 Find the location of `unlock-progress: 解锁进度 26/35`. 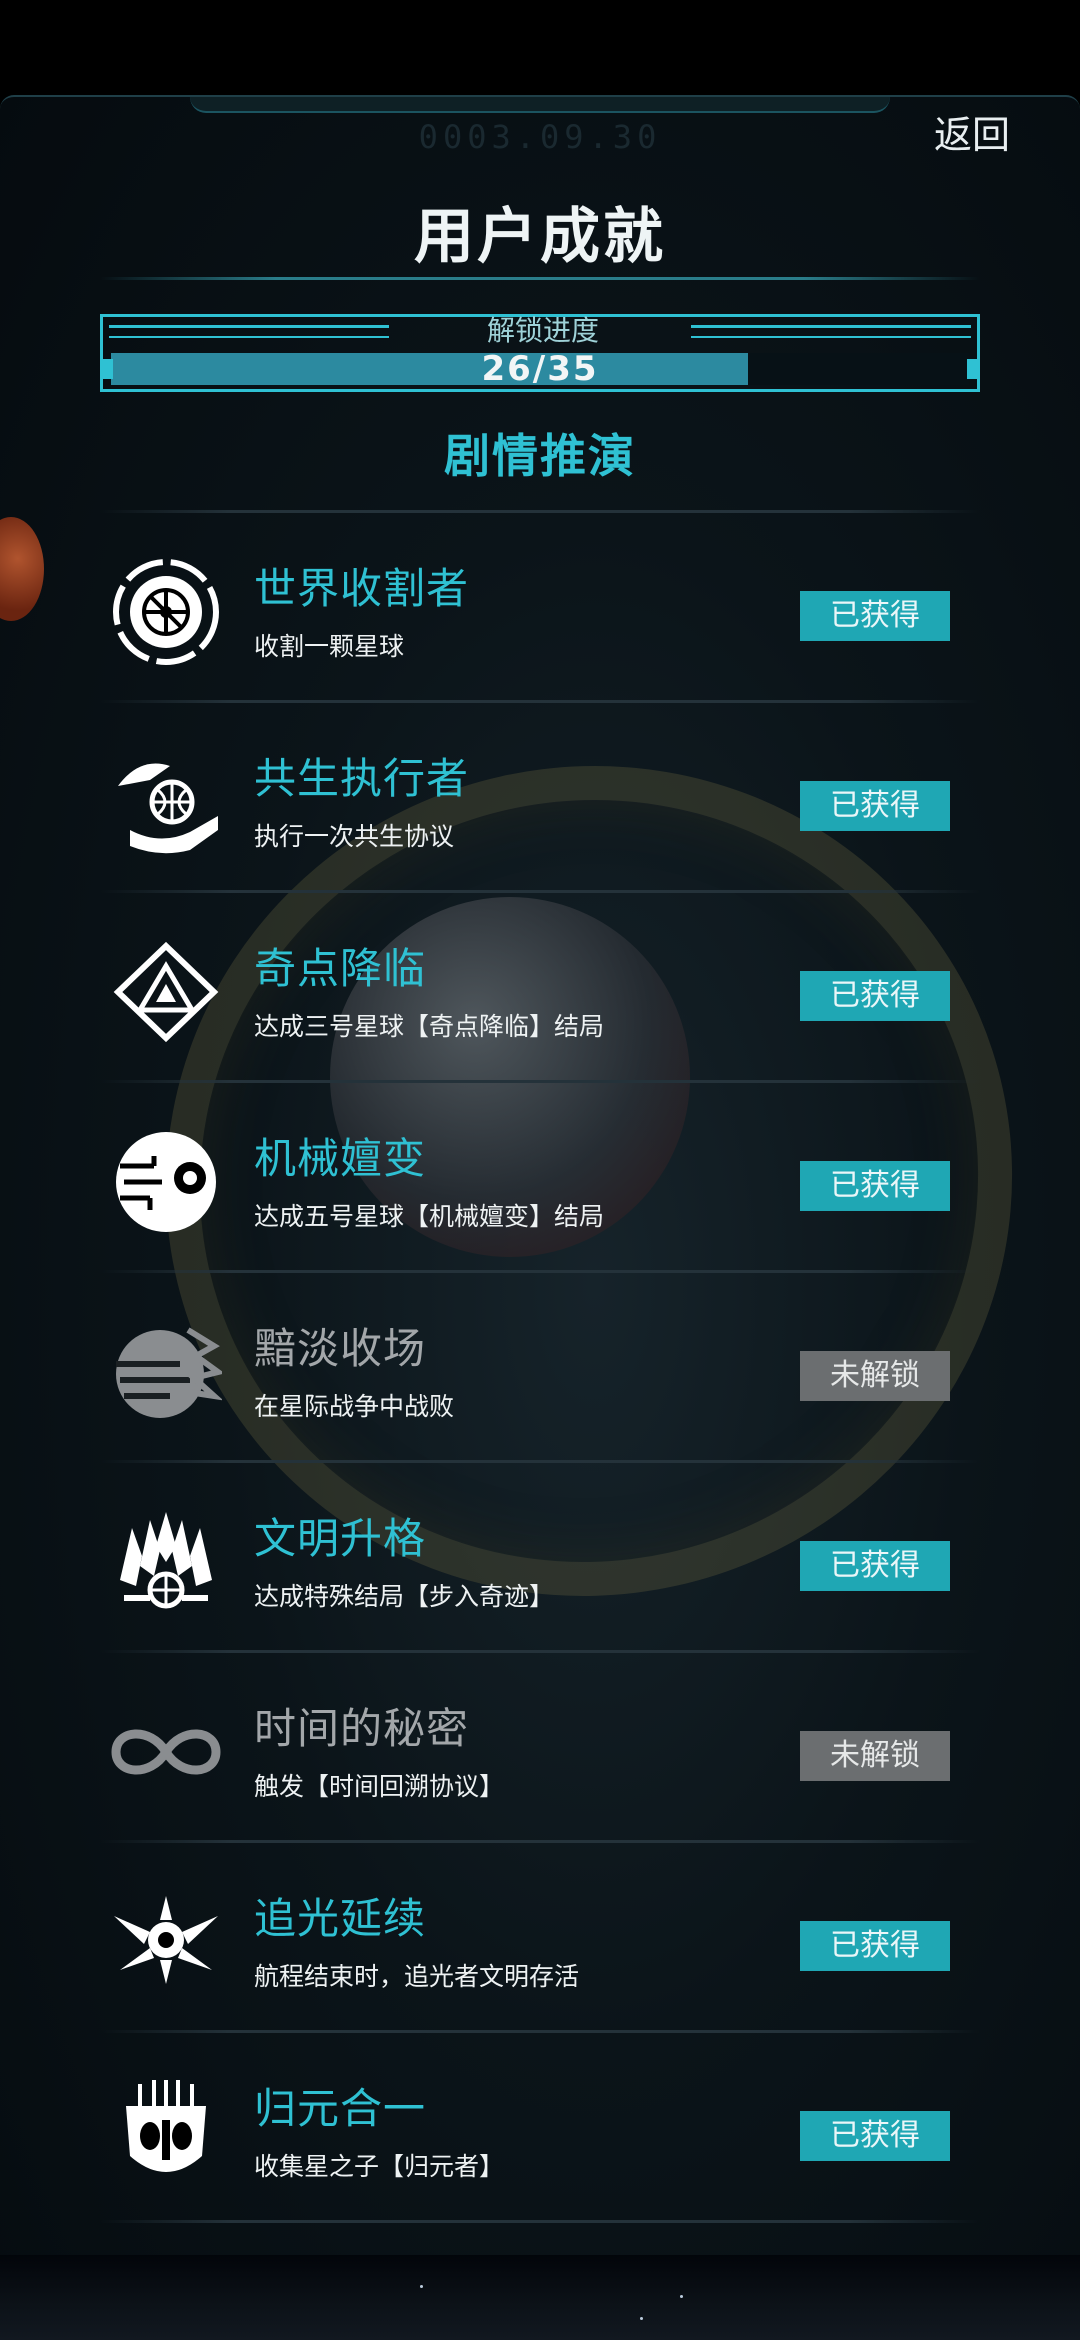

unlock-progress: 解锁进度 26/35 is located at coordinates (540, 353).